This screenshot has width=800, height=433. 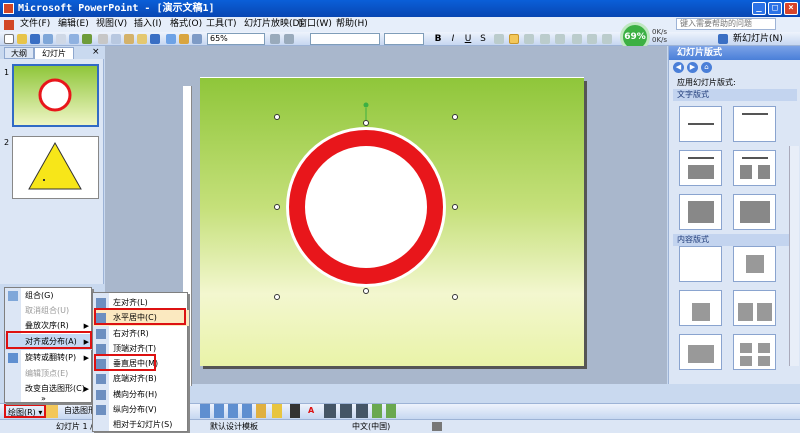 I want to click on undo-icon, so click(x=155, y=39).